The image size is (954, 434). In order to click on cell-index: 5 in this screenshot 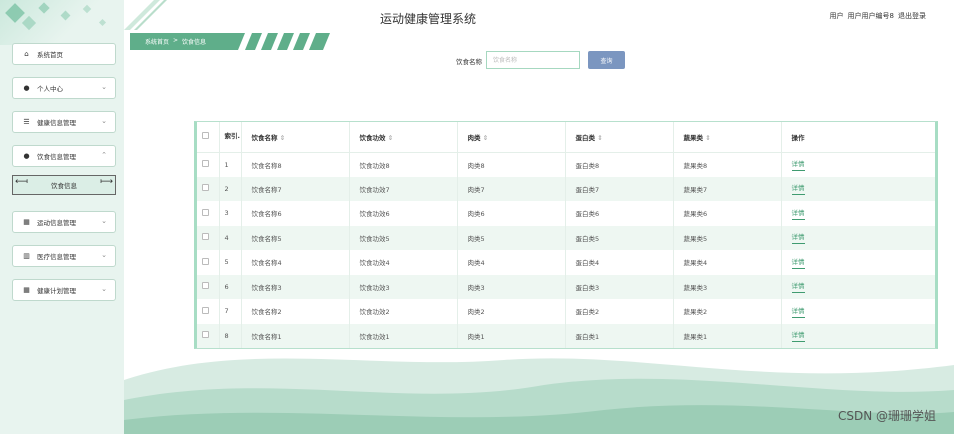, I will do `click(230, 262)`.